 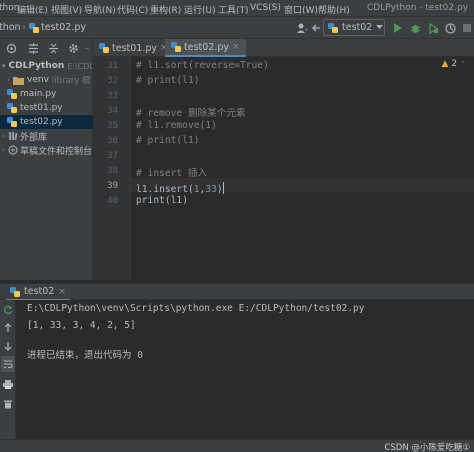 I want to click on tree-item-scratches: › 草稿文件和控制台, so click(x=46, y=150).